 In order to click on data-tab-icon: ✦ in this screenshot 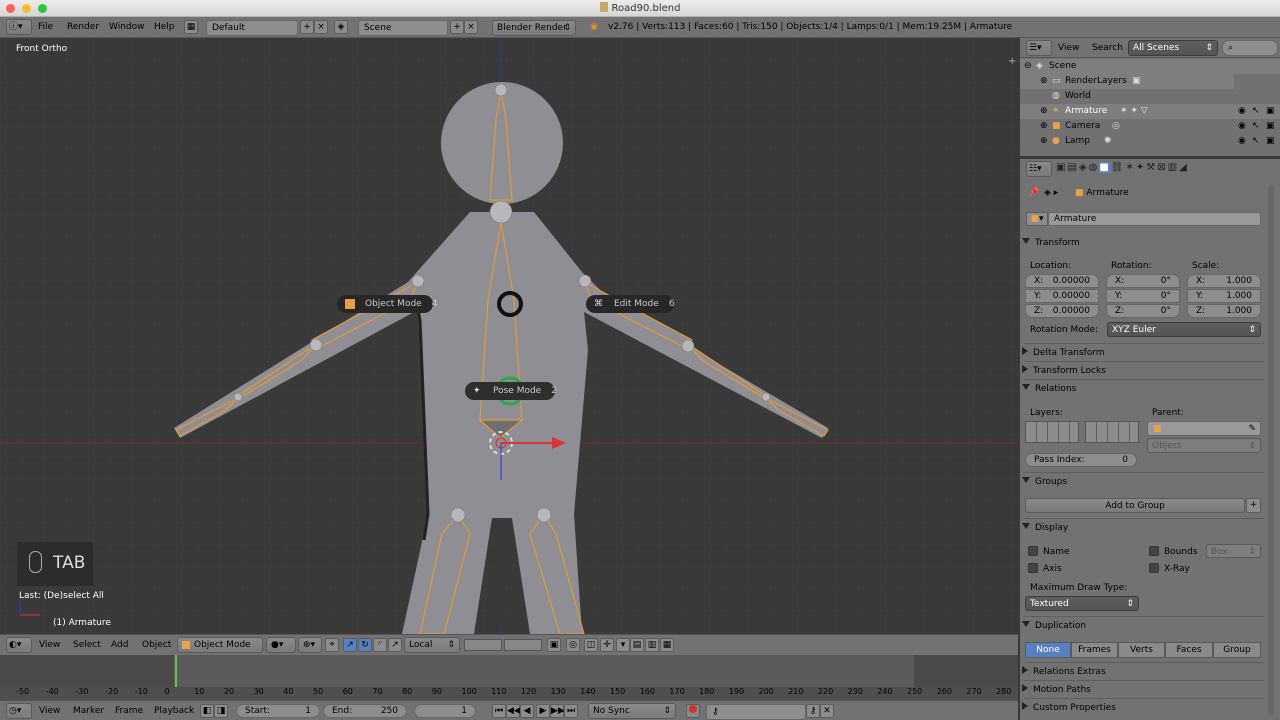, I will do `click(1141, 167)`.